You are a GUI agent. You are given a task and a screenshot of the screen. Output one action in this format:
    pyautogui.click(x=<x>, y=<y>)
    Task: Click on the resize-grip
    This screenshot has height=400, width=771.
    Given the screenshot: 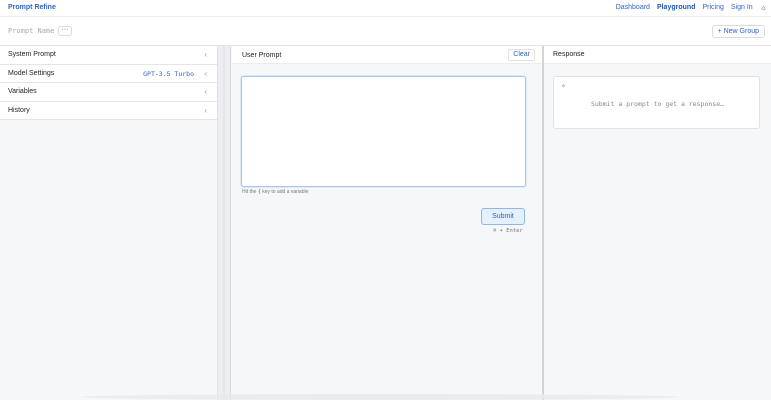 What is the action you would take?
    pyautogui.click(x=224, y=223)
    